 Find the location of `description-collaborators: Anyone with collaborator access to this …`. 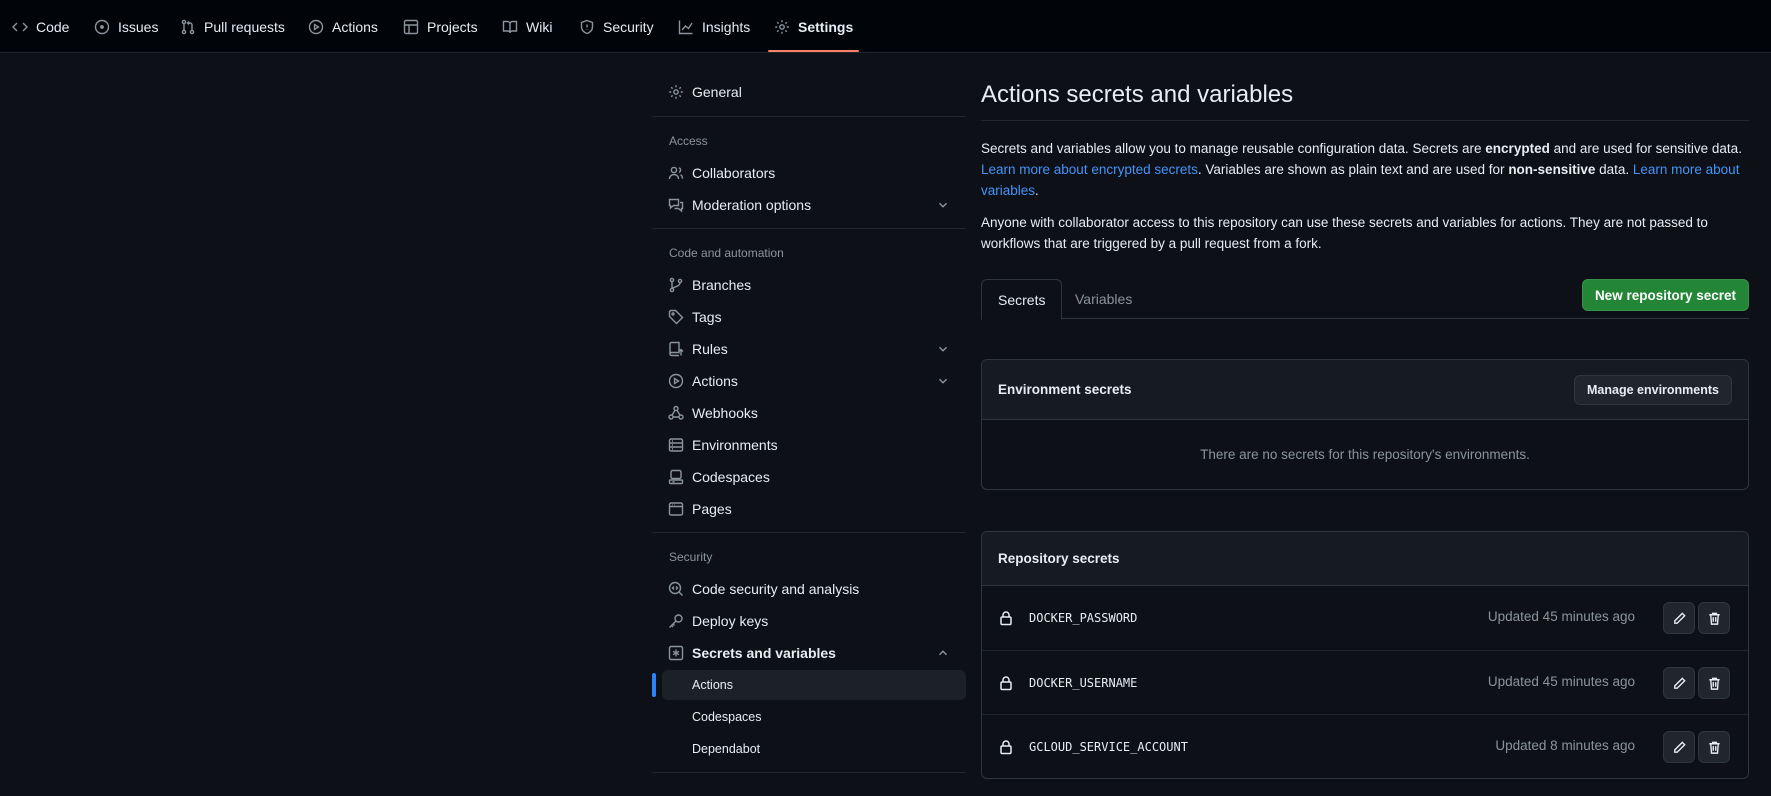

description-collaborators: Anyone with collaborator access to this … is located at coordinates (1344, 233).